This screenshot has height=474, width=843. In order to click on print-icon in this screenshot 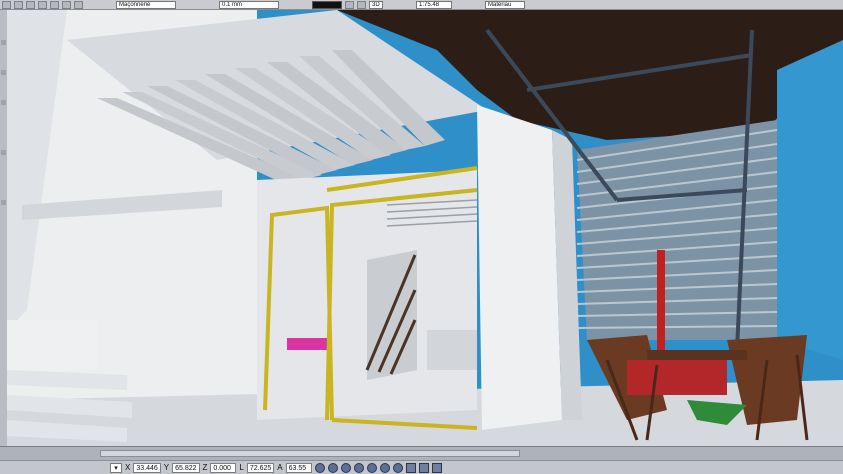, I will do `click(42, 4)`.